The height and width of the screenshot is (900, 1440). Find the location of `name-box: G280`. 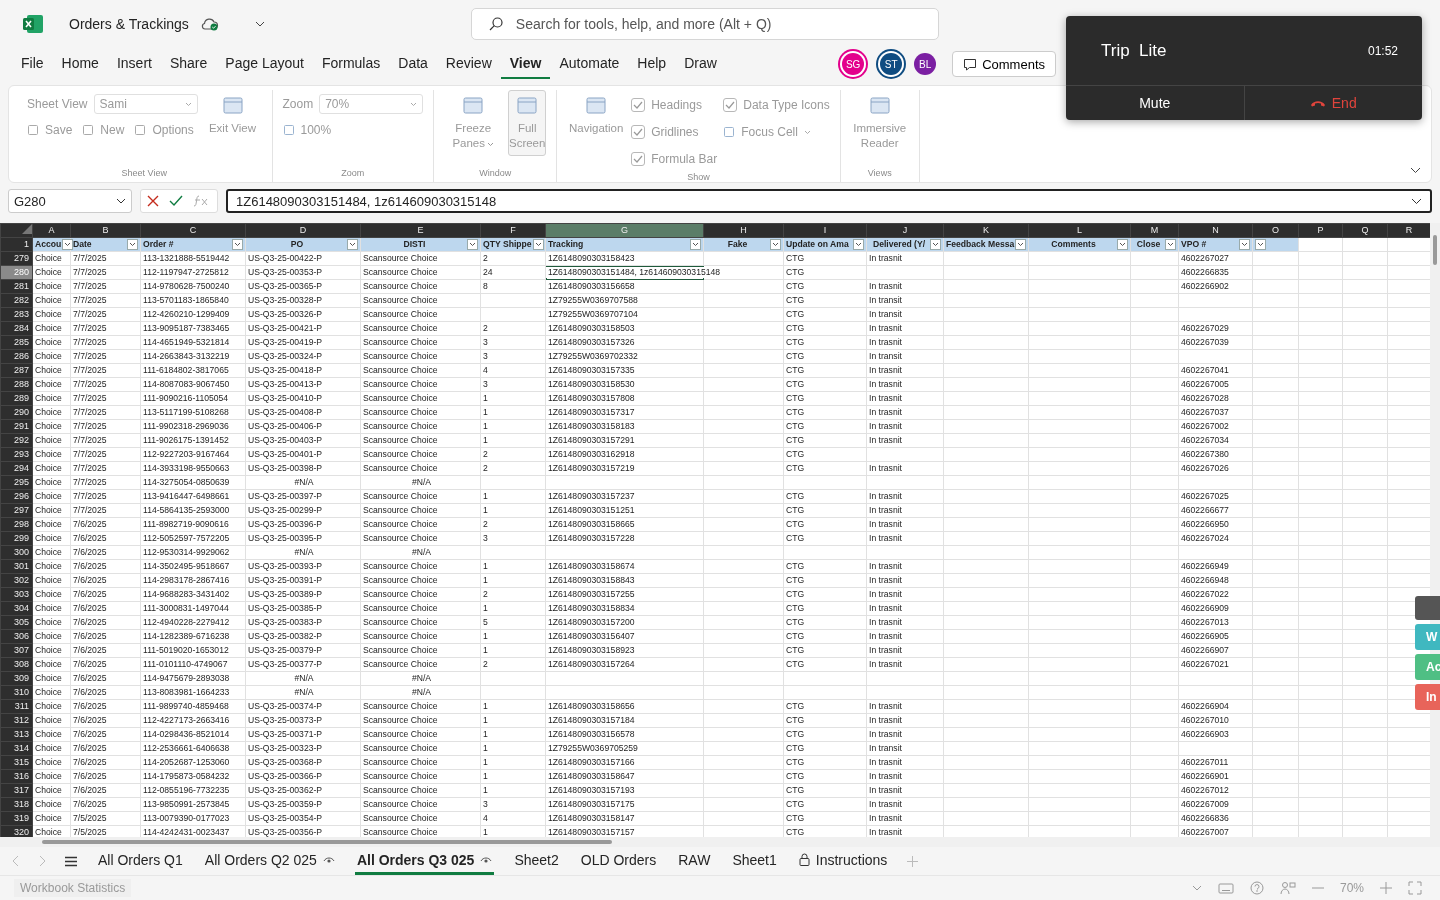

name-box: G280 is located at coordinates (70, 201).